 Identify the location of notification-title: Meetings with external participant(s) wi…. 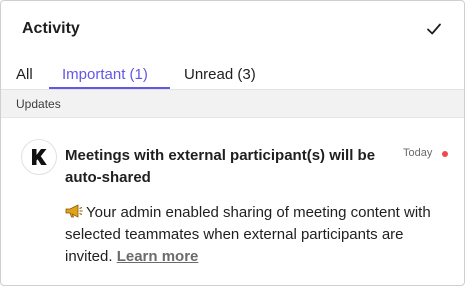
(220, 166).